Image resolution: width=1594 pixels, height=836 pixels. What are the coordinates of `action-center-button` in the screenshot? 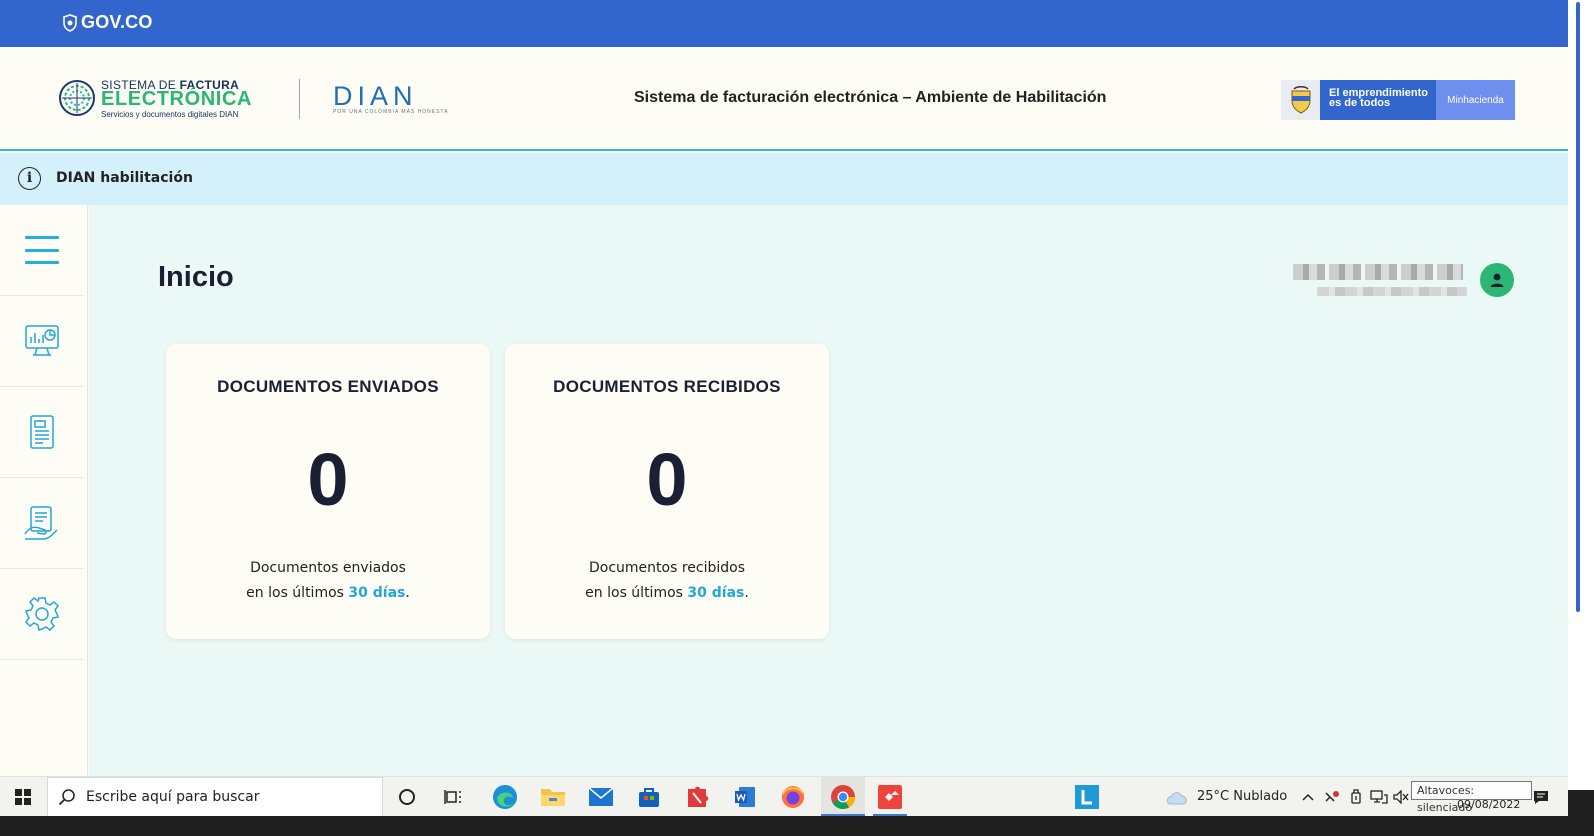 It's located at (1541, 797).